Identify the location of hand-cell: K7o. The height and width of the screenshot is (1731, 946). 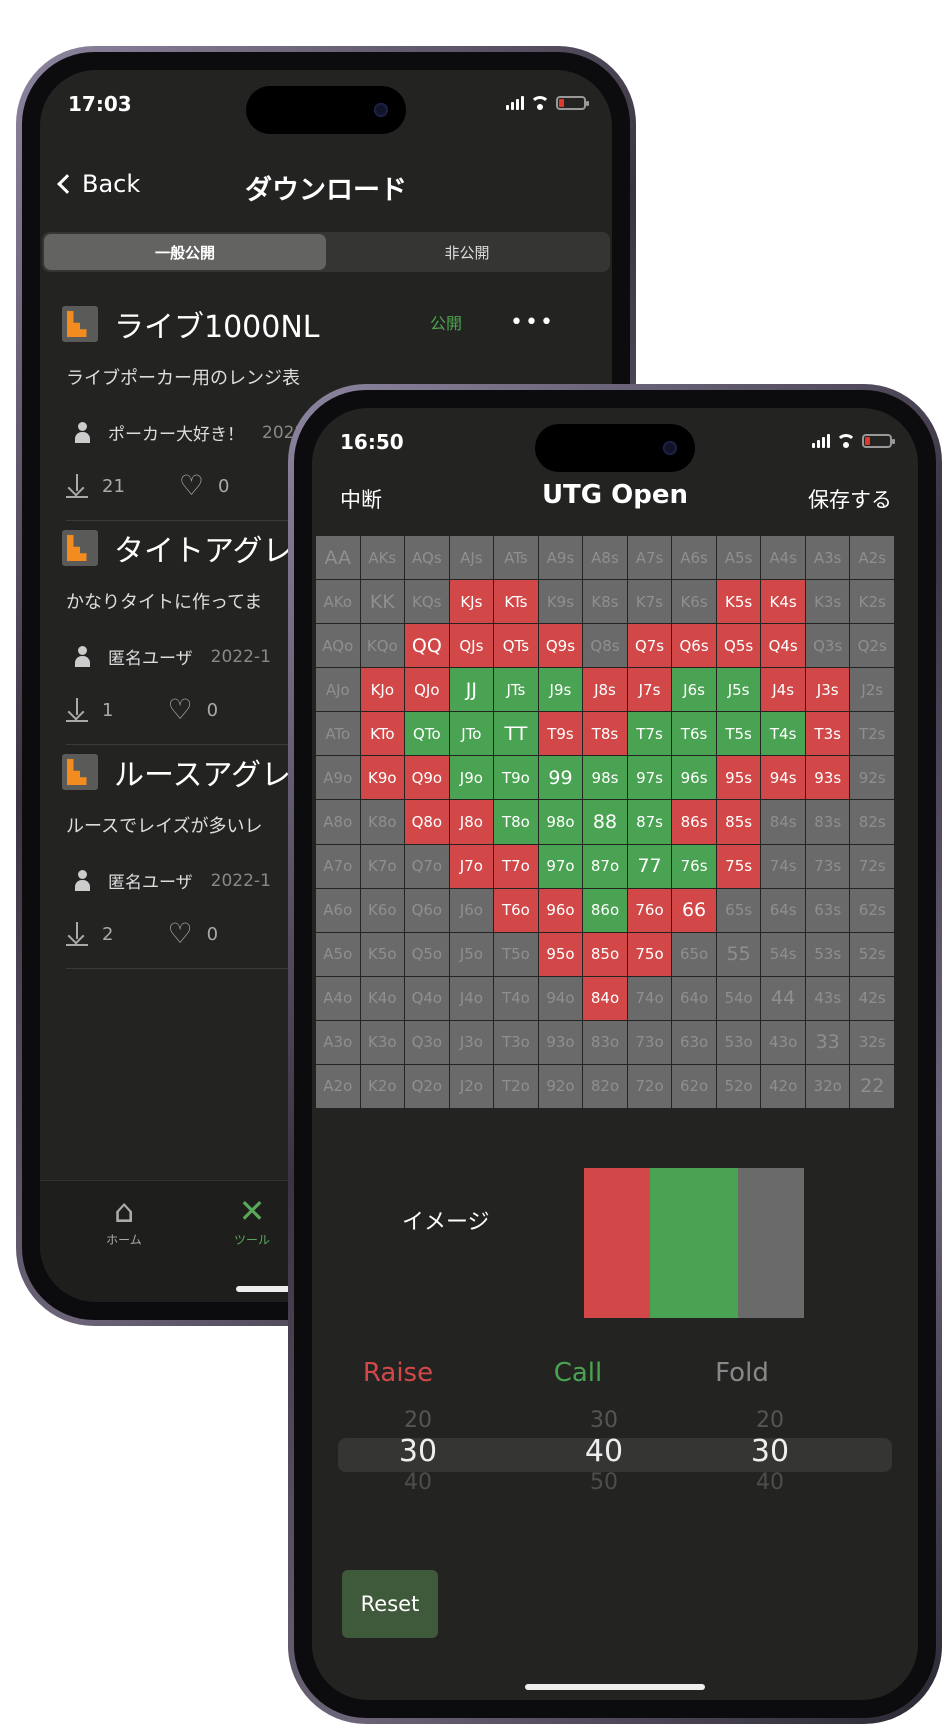
(382, 866).